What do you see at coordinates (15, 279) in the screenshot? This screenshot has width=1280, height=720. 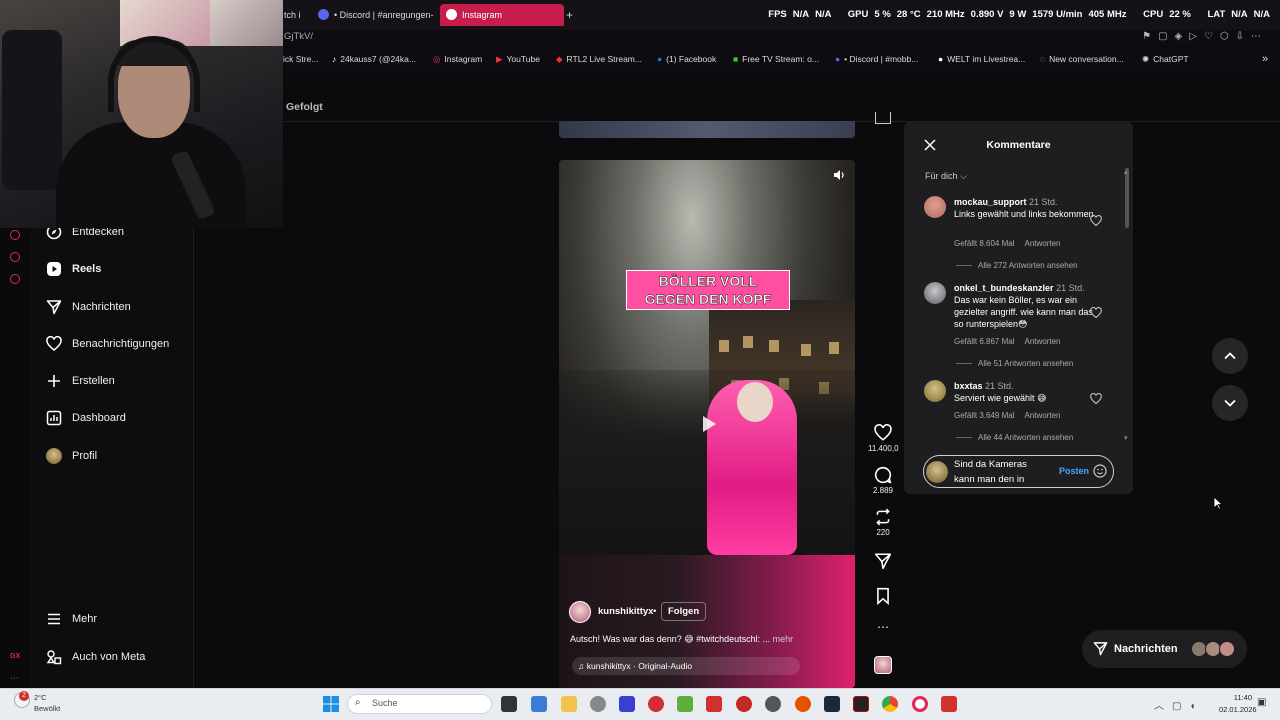 I see `settings-icon` at bounding box center [15, 279].